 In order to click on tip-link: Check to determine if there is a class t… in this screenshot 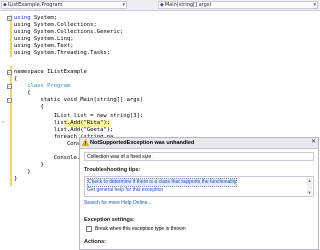, I will do `click(162, 182)`.